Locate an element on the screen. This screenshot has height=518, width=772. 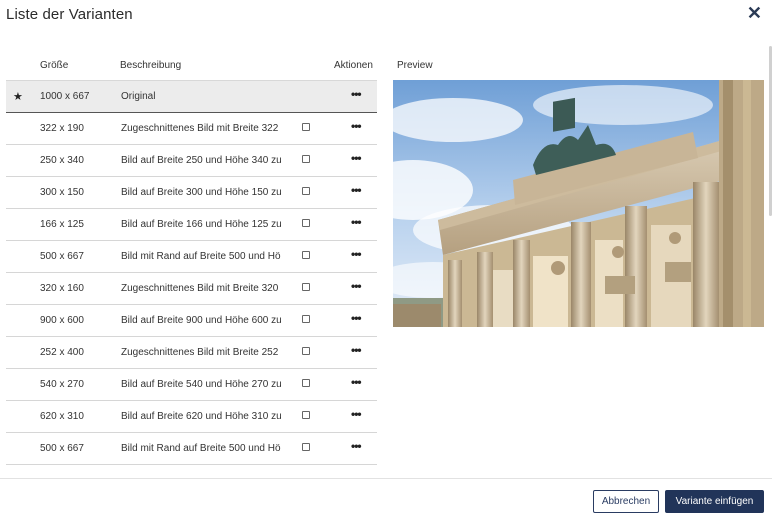
variant-size: 300 x 150 is located at coordinates (62, 192).